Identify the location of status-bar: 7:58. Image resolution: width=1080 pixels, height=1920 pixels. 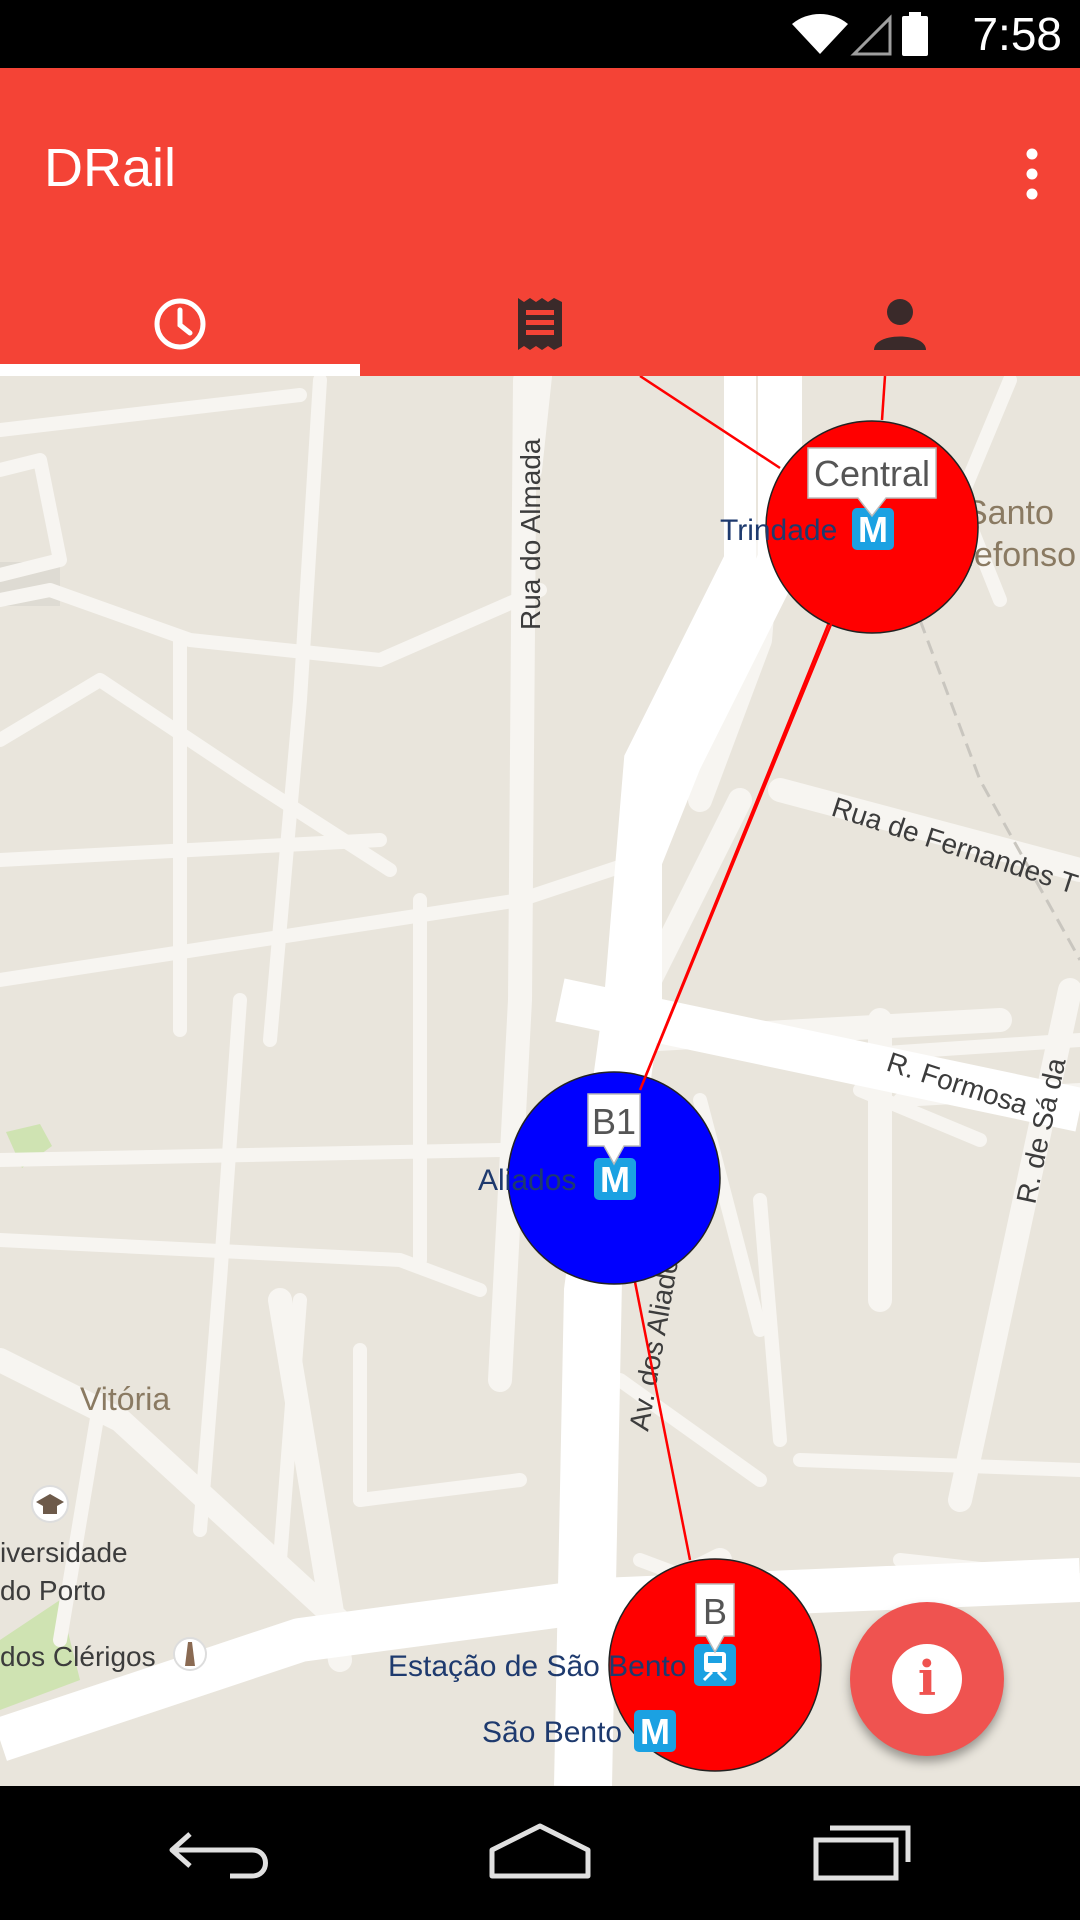
(540, 34).